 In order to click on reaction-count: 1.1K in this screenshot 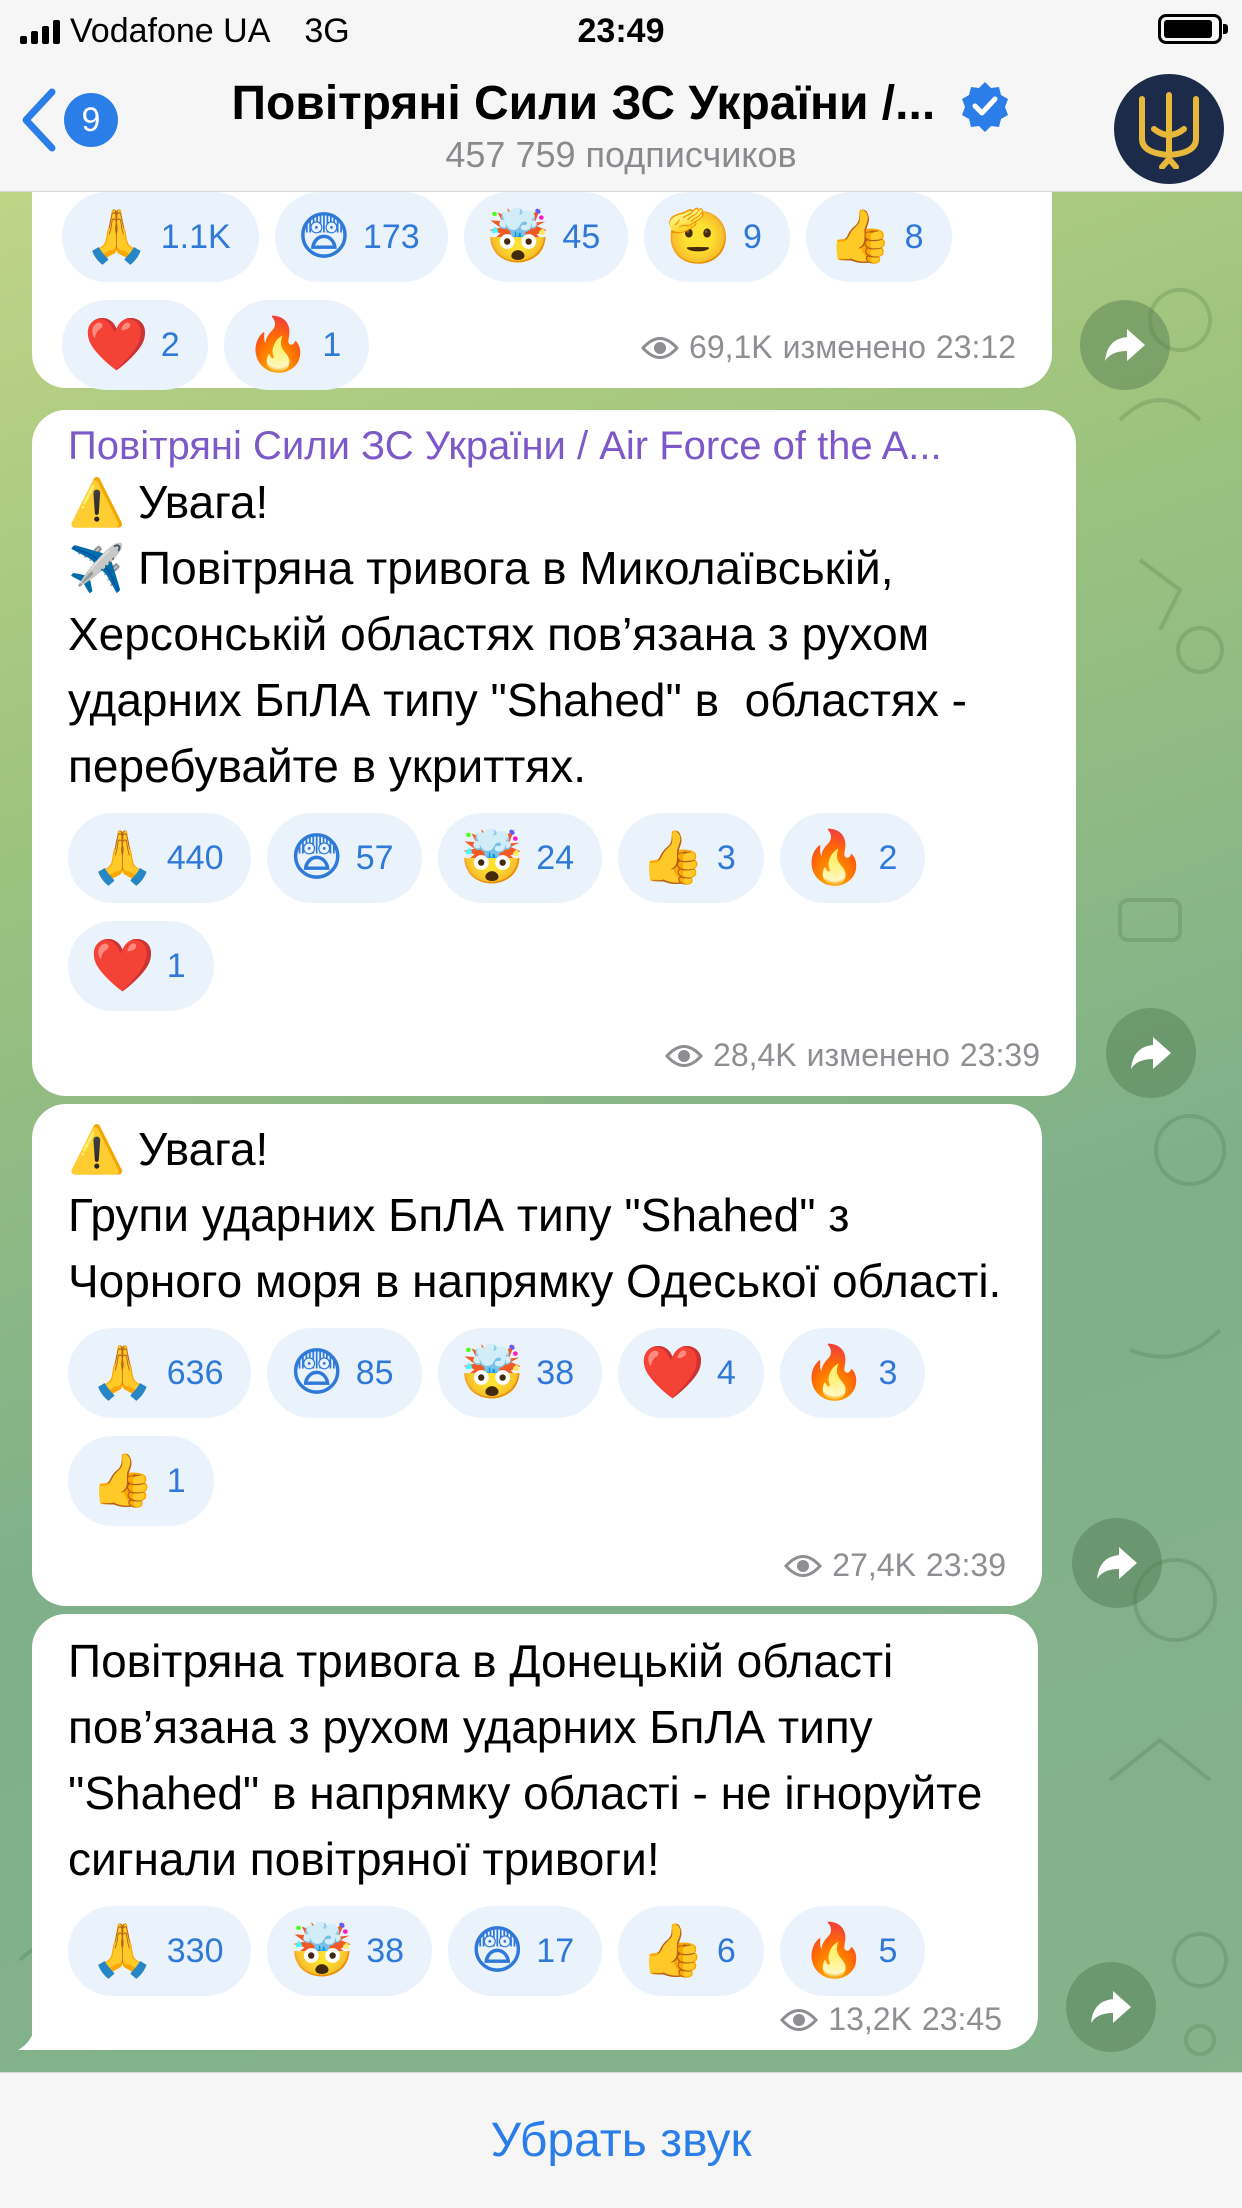, I will do `click(195, 236)`.